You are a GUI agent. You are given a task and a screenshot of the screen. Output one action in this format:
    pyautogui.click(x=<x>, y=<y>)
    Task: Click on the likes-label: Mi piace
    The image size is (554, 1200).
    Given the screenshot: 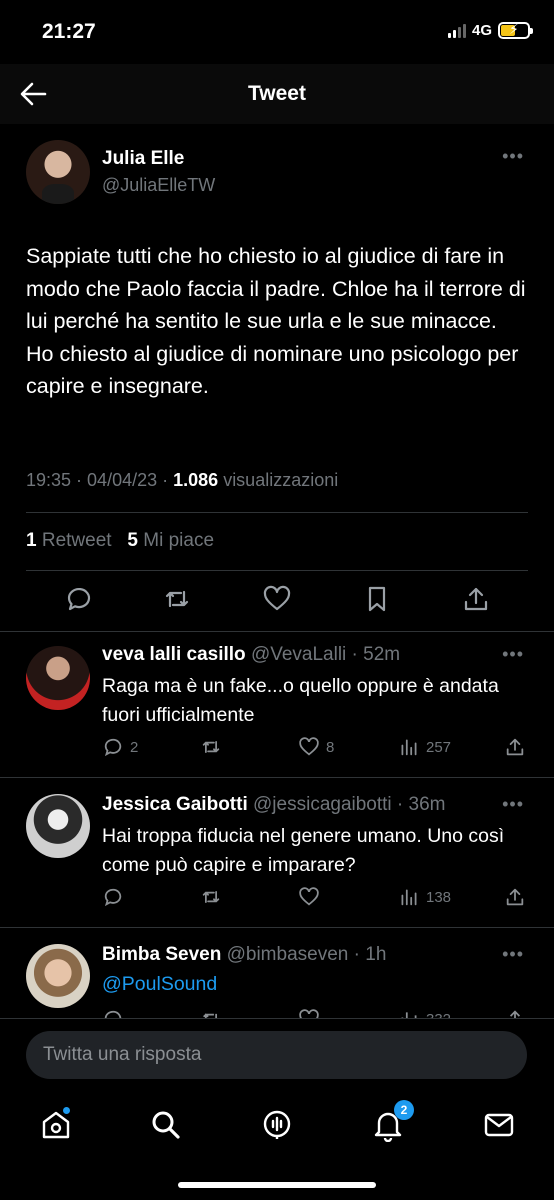 What is the action you would take?
    pyautogui.click(x=179, y=540)
    